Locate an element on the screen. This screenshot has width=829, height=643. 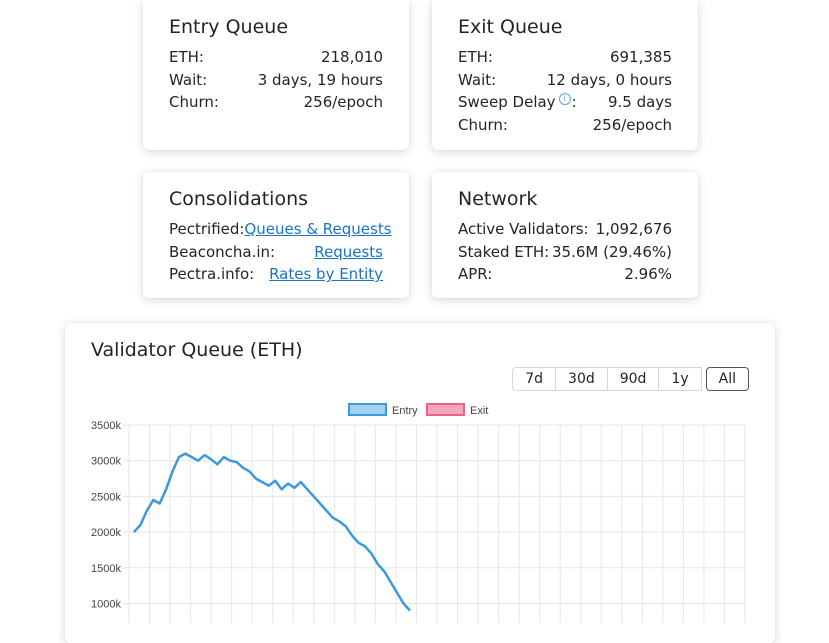
beaconchain-row: Beaconcha.in: Requests is located at coordinates (276, 252).